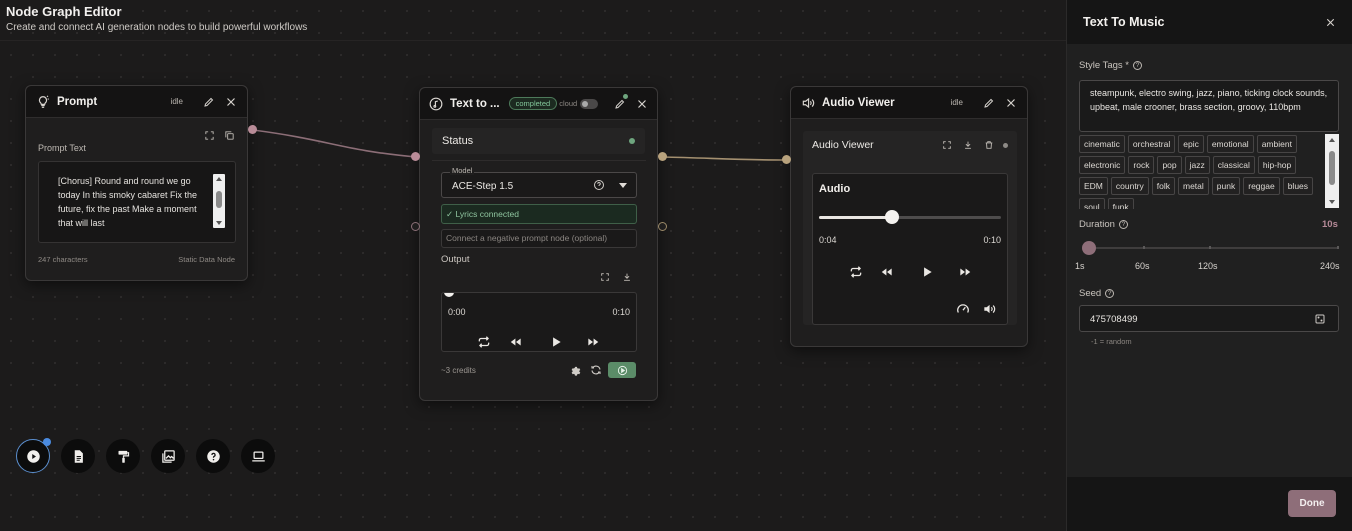  Describe the element at coordinates (1103, 224) in the screenshot. I see `duration-label: Duration?` at that location.